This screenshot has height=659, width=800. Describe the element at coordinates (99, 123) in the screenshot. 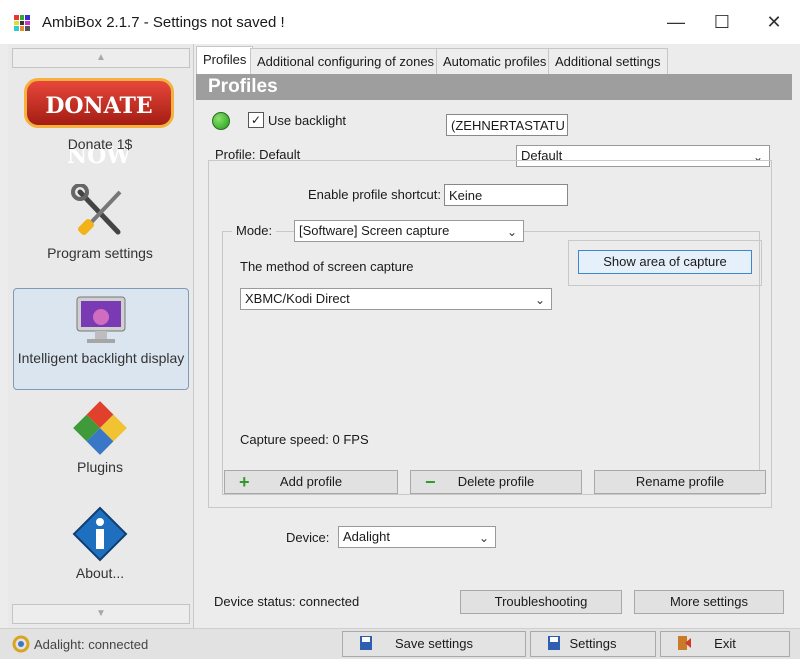

I see `donate-now-button: DONATE NOW` at that location.